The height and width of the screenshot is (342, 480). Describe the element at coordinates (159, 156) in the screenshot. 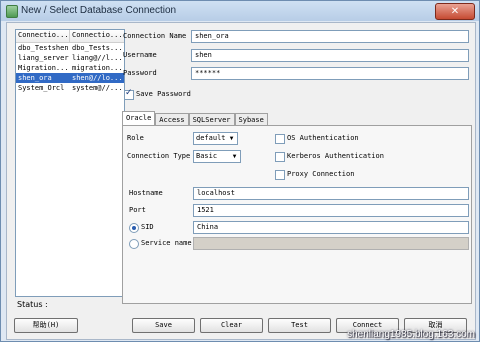

I see `connection-type-label: Connection Type` at that location.